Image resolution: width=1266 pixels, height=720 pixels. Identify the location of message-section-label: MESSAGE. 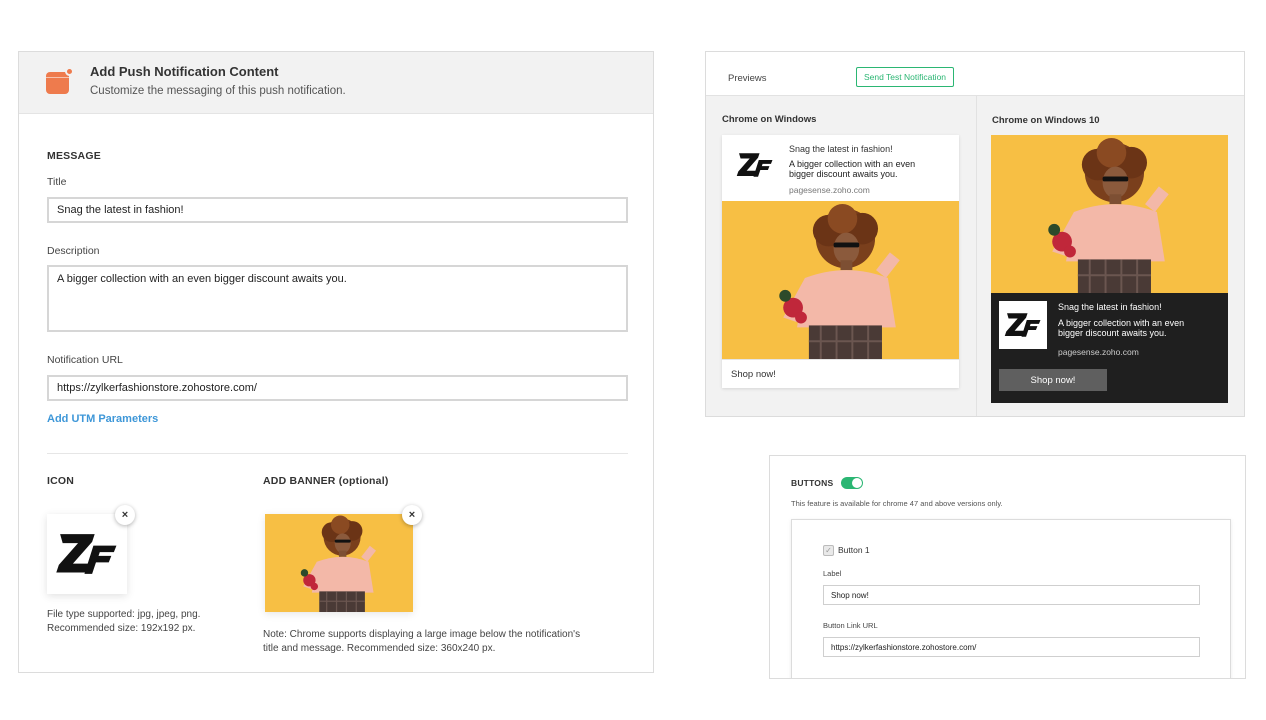
(74, 156).